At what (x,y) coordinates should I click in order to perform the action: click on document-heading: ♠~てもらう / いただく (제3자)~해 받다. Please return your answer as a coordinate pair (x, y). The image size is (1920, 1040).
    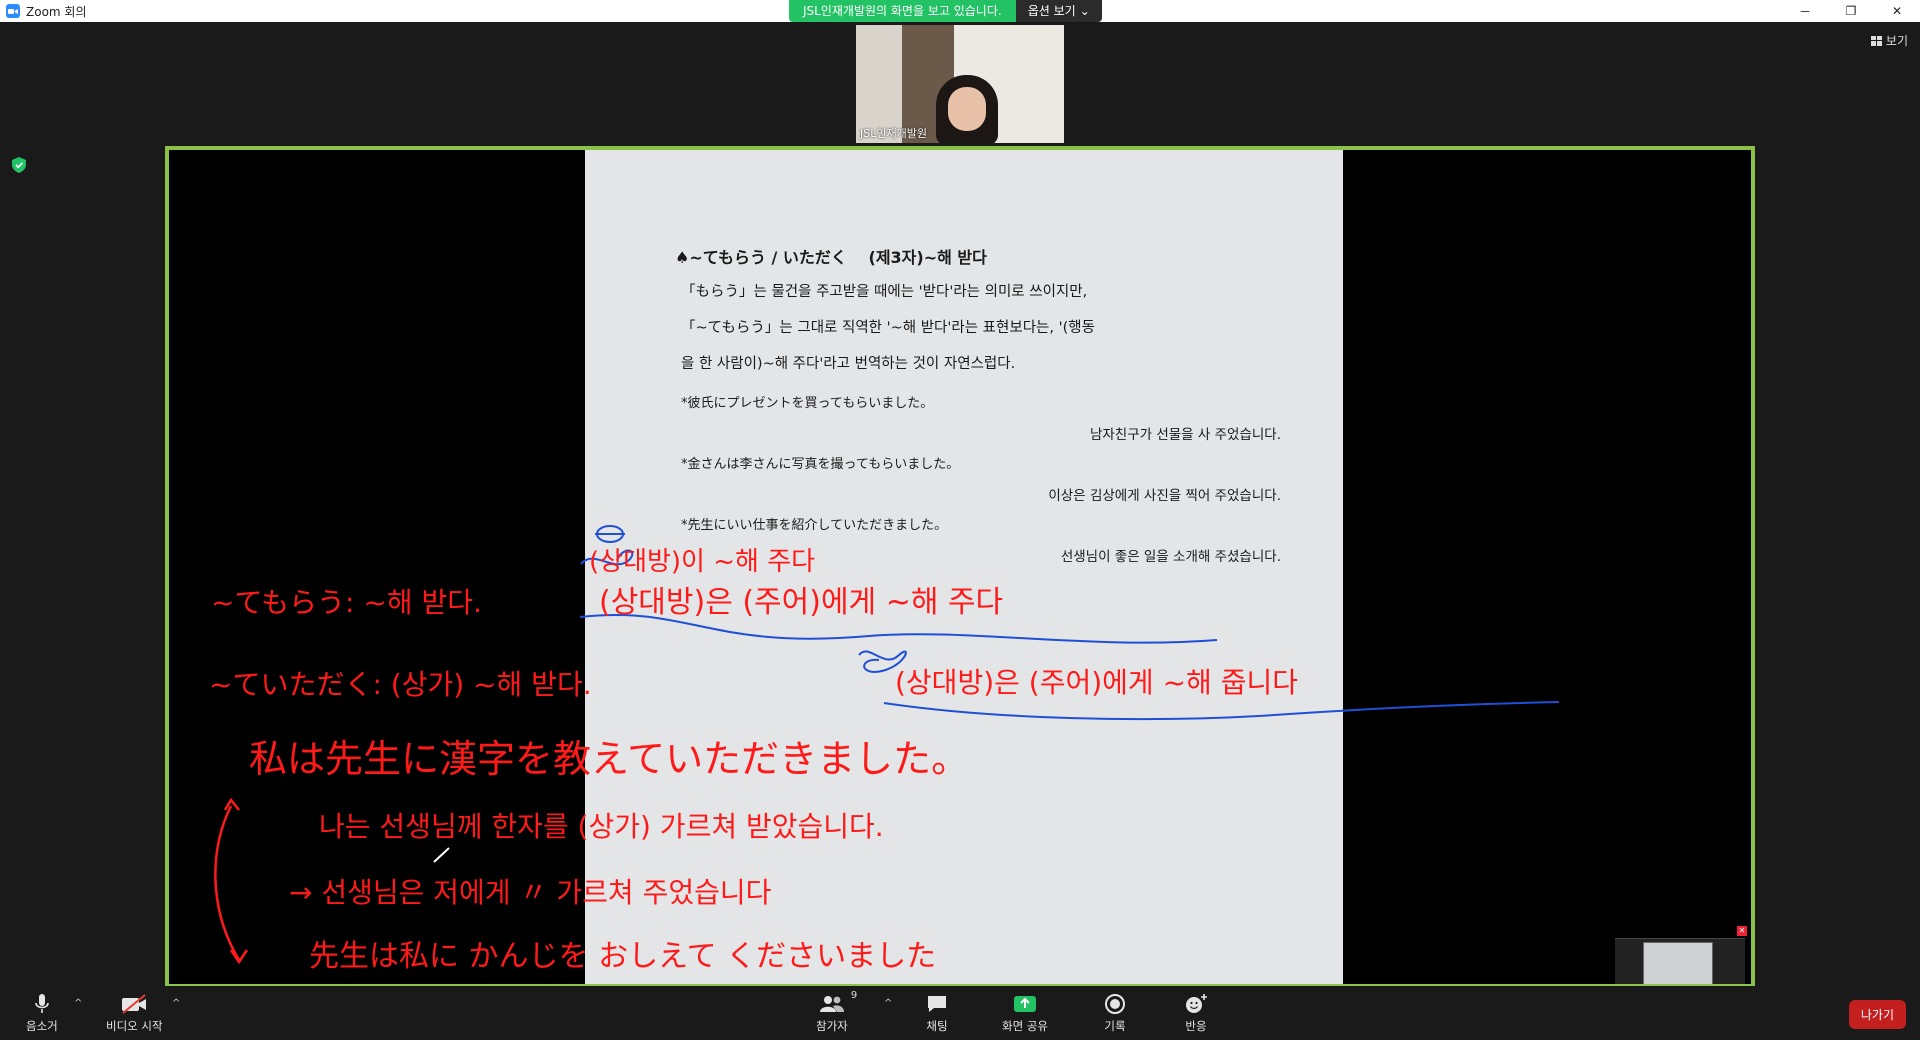
    Looking at the image, I should click on (831, 257).